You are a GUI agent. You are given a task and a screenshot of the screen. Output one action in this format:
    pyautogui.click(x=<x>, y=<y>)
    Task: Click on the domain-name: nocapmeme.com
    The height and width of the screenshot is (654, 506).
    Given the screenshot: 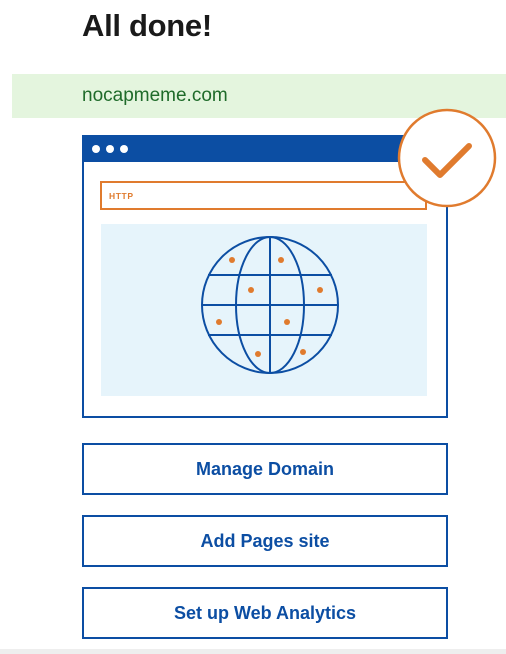 What is the action you would take?
    pyautogui.click(x=155, y=95)
    